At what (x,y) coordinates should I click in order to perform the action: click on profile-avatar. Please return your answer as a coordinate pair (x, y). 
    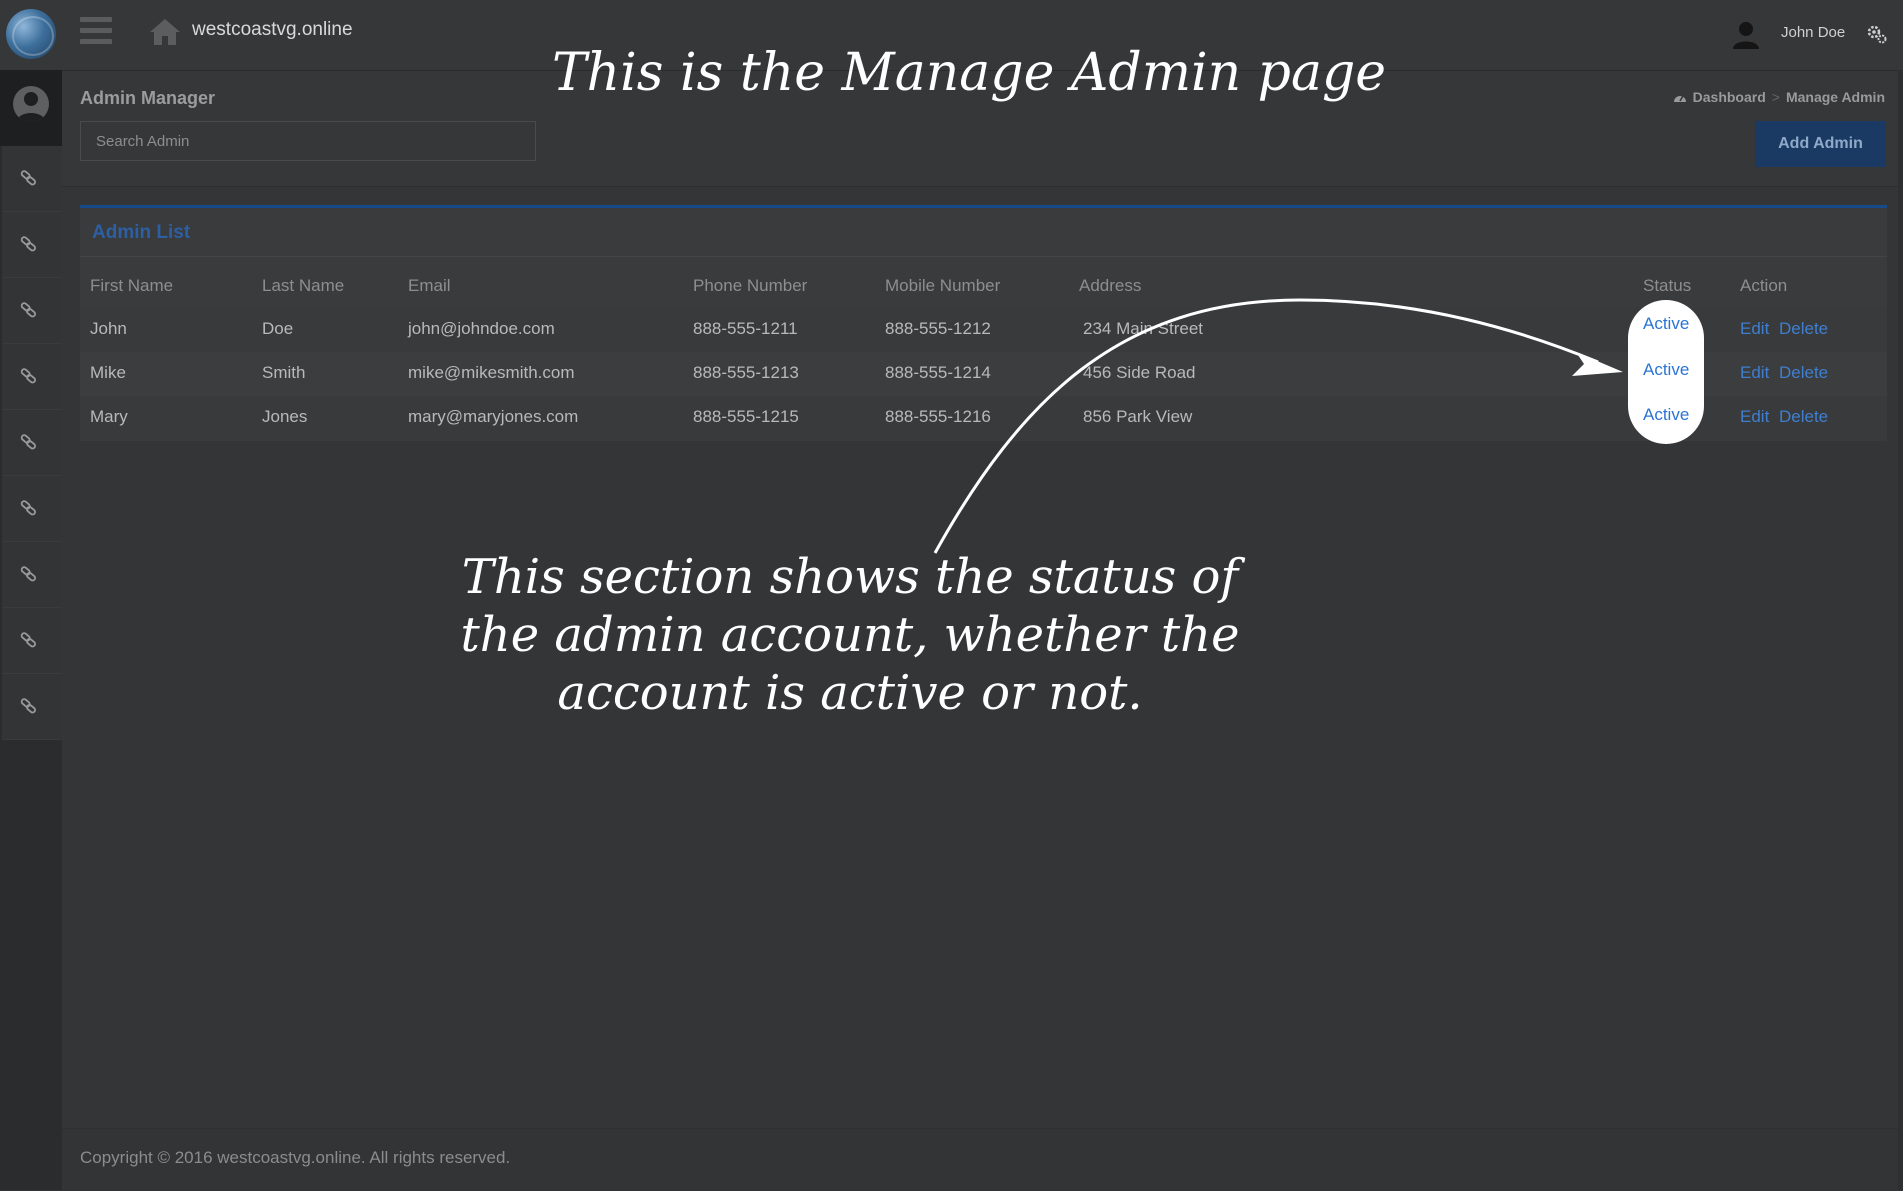
    Looking at the image, I should click on (31, 104).